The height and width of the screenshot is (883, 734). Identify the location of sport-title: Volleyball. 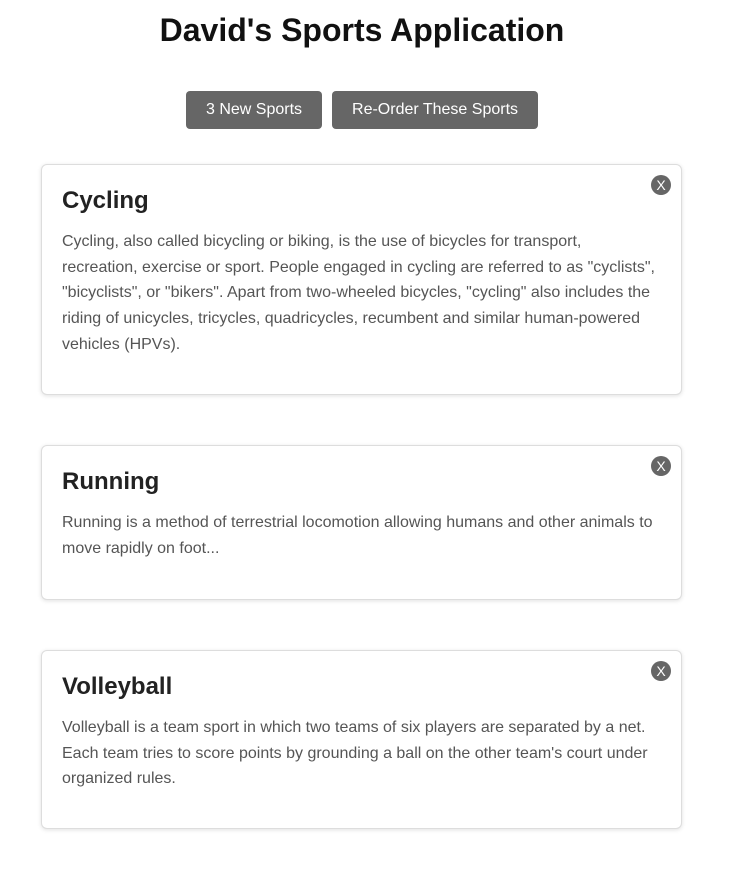
(117, 686).